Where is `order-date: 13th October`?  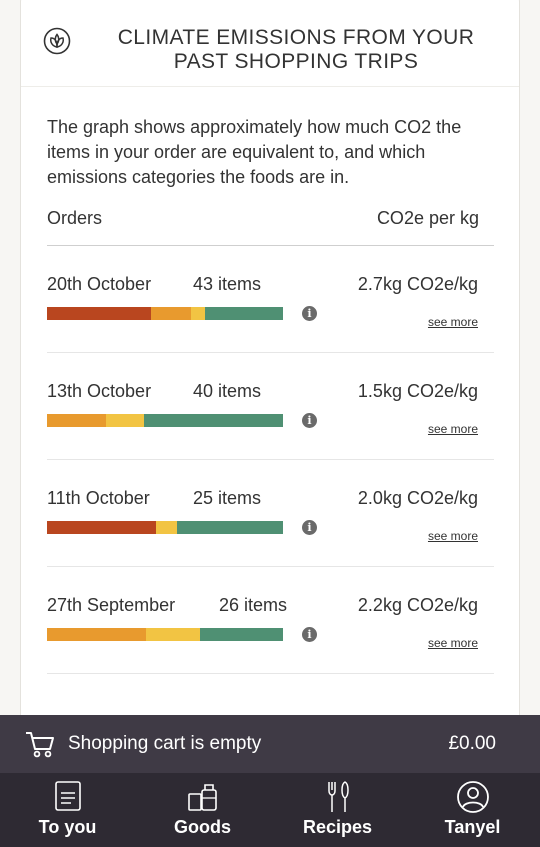 order-date: 13th October is located at coordinates (99, 391).